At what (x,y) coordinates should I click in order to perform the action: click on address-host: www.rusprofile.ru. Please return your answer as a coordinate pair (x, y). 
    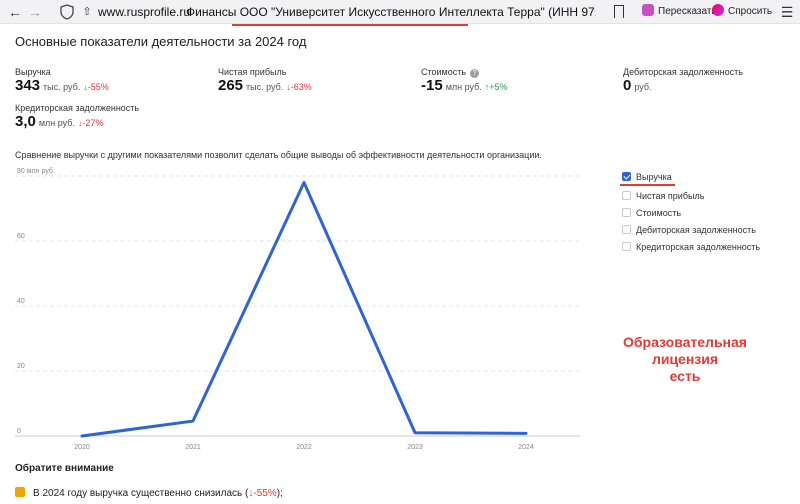
    Looking at the image, I should click on (144, 12).